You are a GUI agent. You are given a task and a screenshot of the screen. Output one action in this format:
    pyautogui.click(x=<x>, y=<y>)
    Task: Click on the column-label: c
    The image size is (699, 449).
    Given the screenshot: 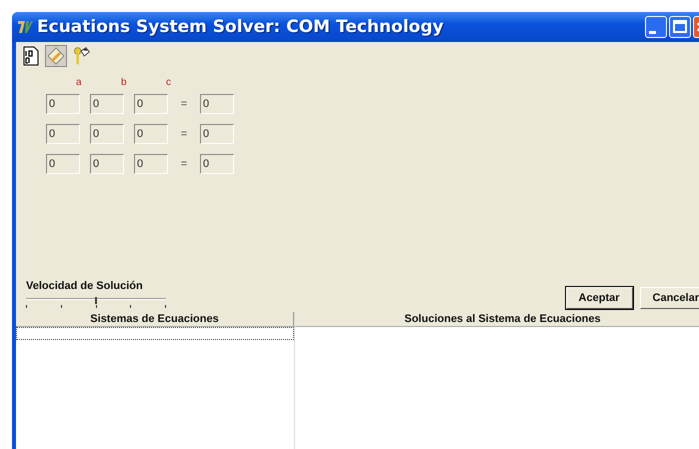 What is the action you would take?
    pyautogui.click(x=169, y=82)
    